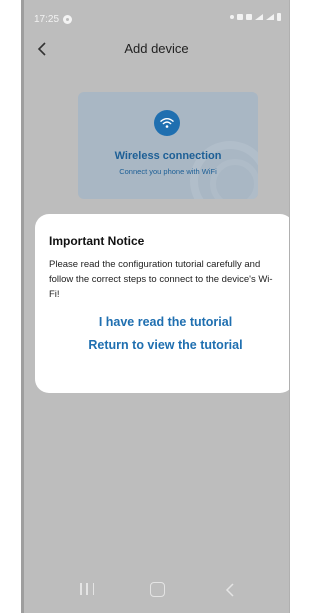 This screenshot has height=613, width=320. Describe the element at coordinates (249, 17) in the screenshot. I see `mute-icon` at that location.